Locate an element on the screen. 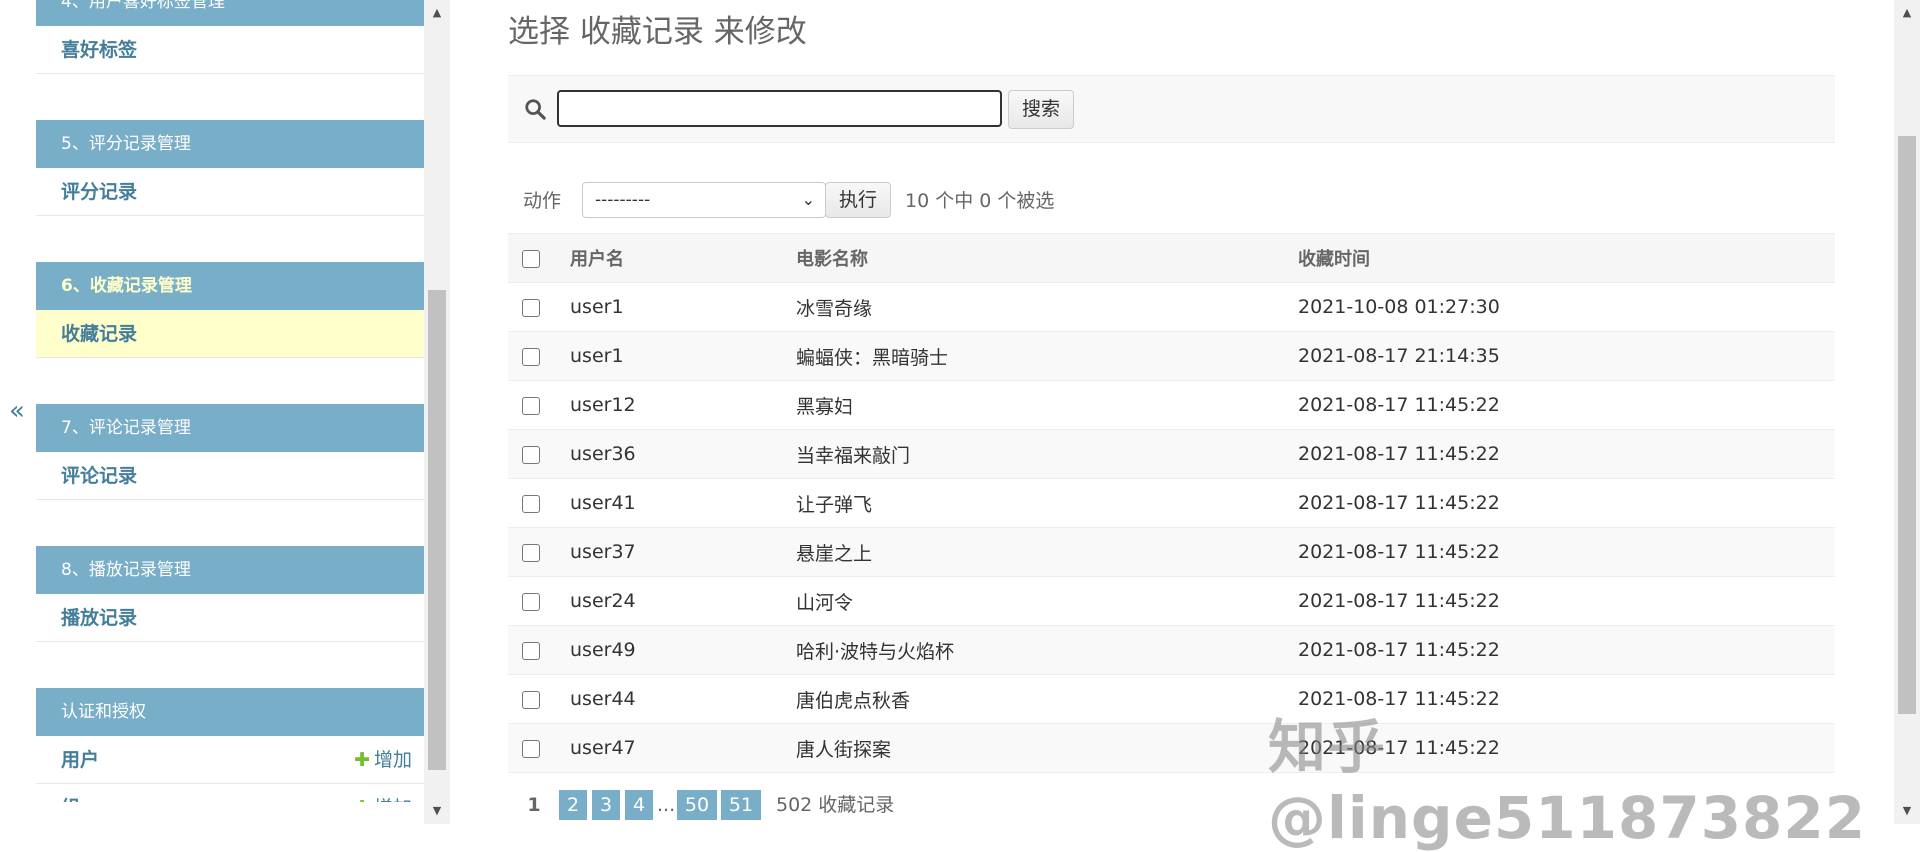  table-row: user41 让子弹飞 2021-08-17 11:45:22 is located at coordinates (1171, 503).